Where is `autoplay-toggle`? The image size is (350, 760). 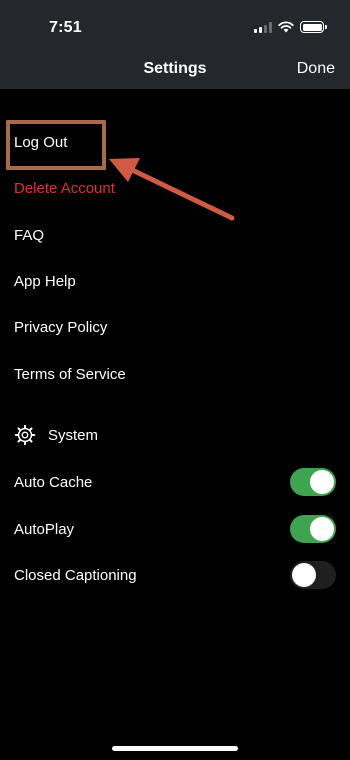
autoplay-toggle is located at coordinates (313, 529).